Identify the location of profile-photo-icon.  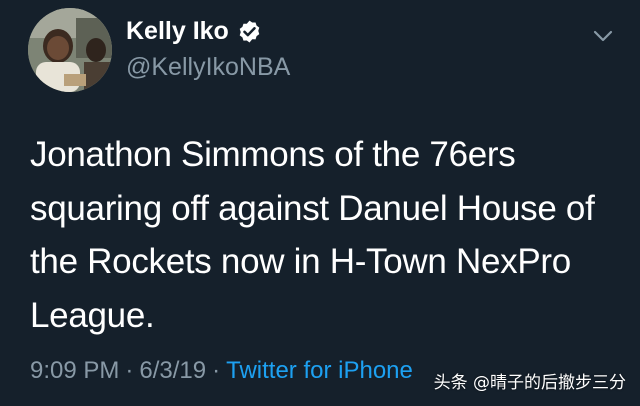
(70, 50).